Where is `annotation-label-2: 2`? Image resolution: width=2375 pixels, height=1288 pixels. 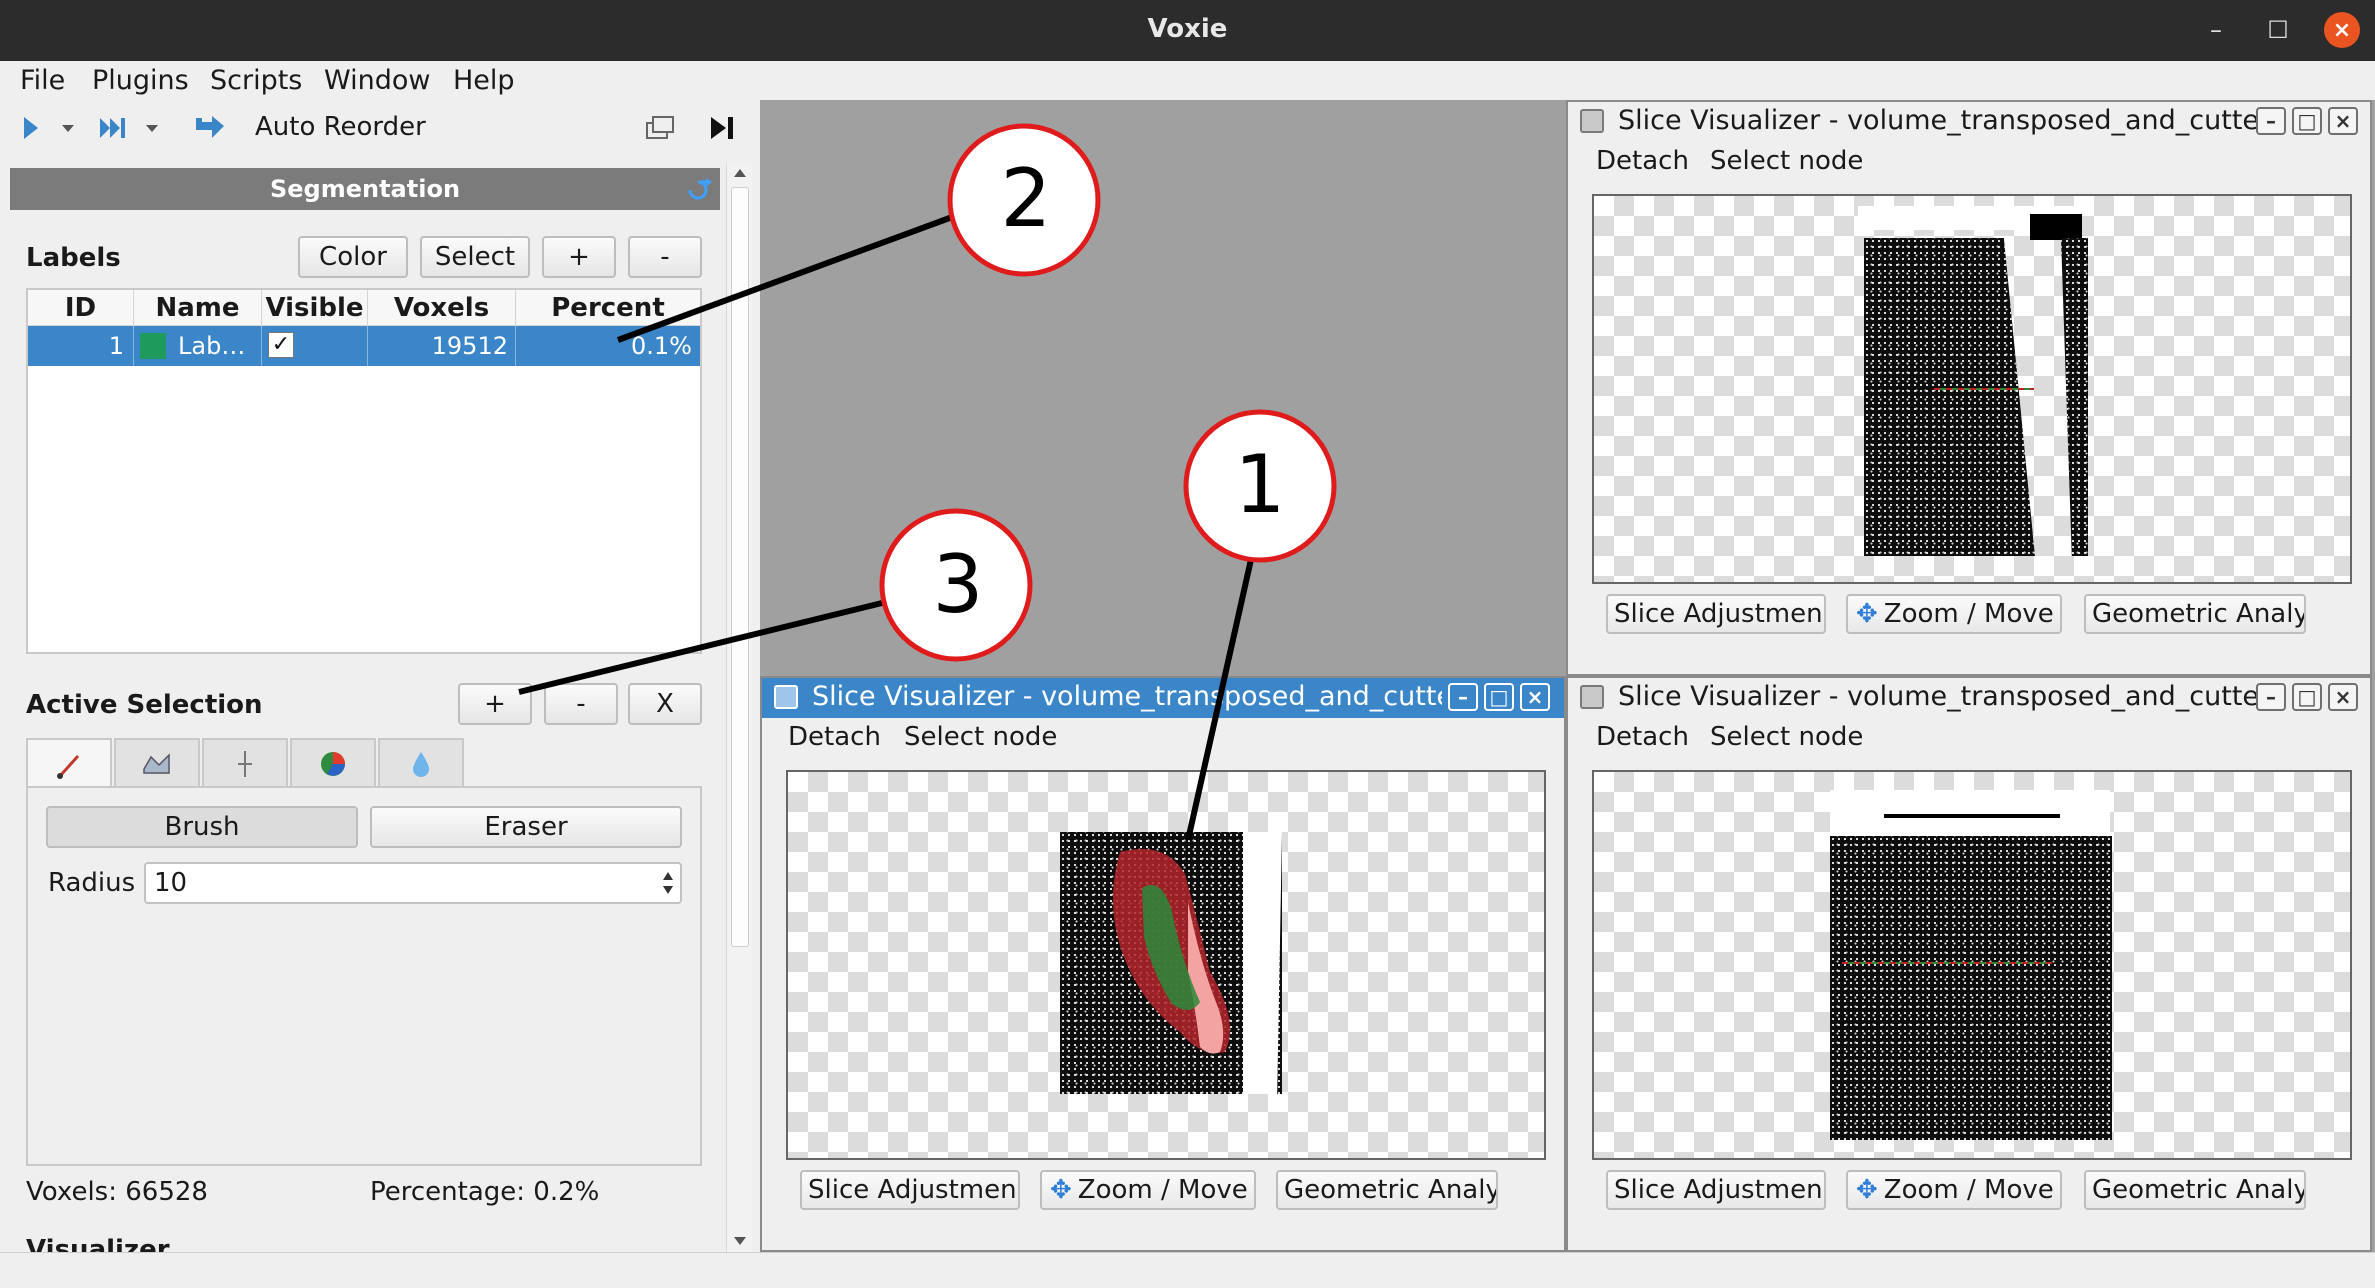 annotation-label-2: 2 is located at coordinates (1026, 198).